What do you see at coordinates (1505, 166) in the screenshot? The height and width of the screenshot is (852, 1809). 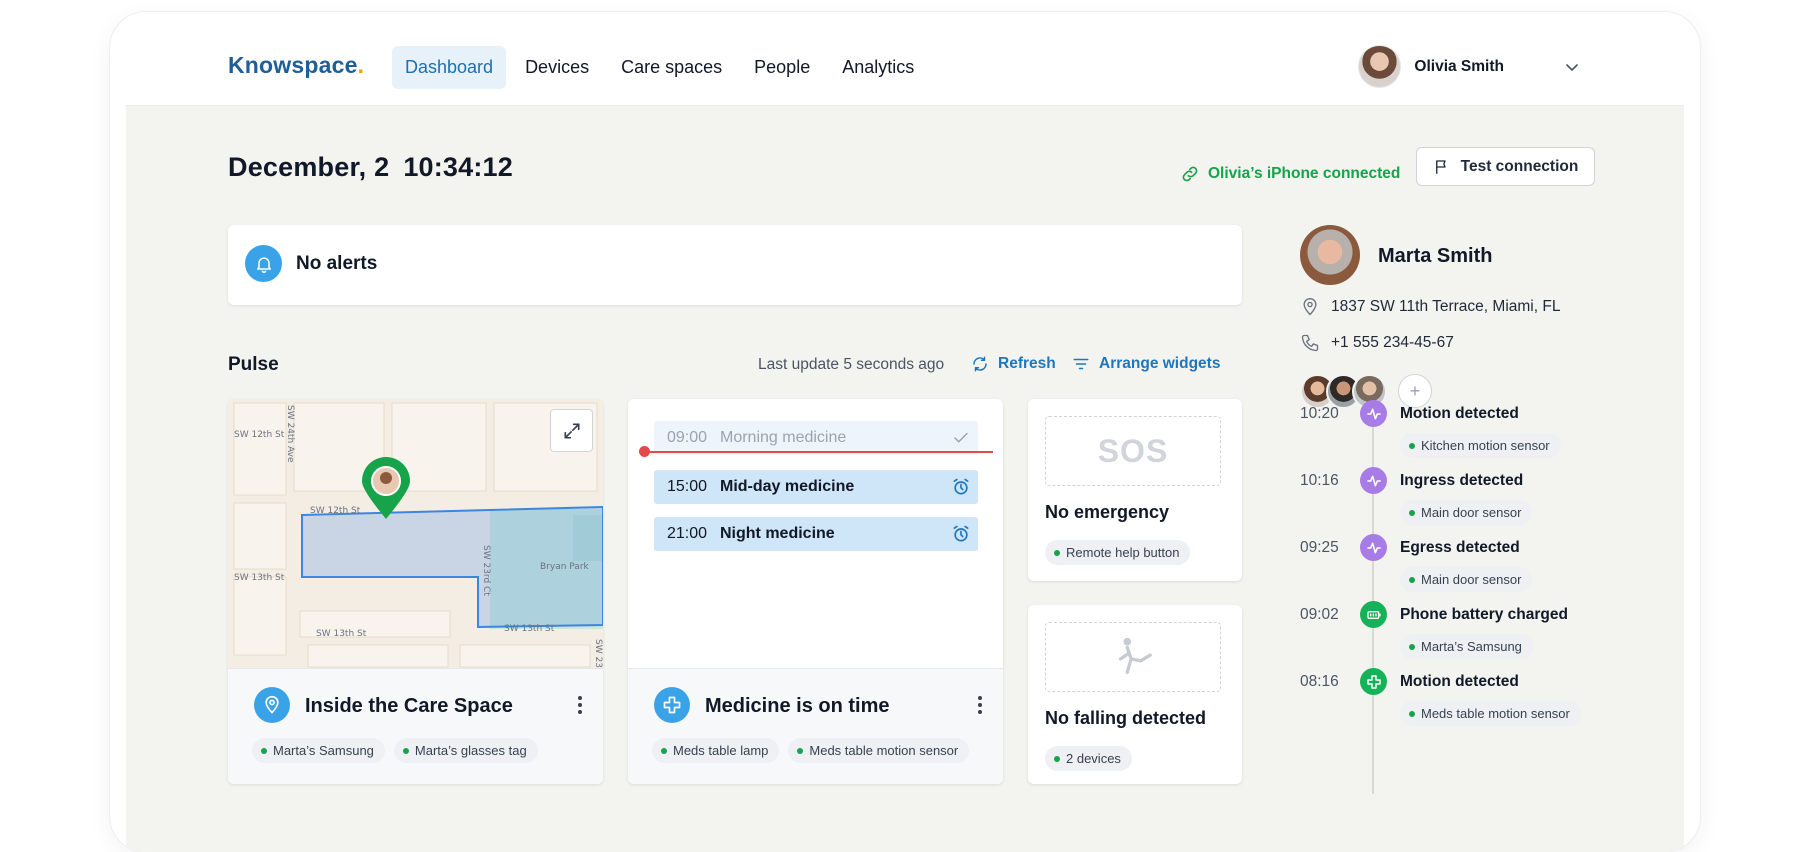 I see `test-connection-button: Test connection` at bounding box center [1505, 166].